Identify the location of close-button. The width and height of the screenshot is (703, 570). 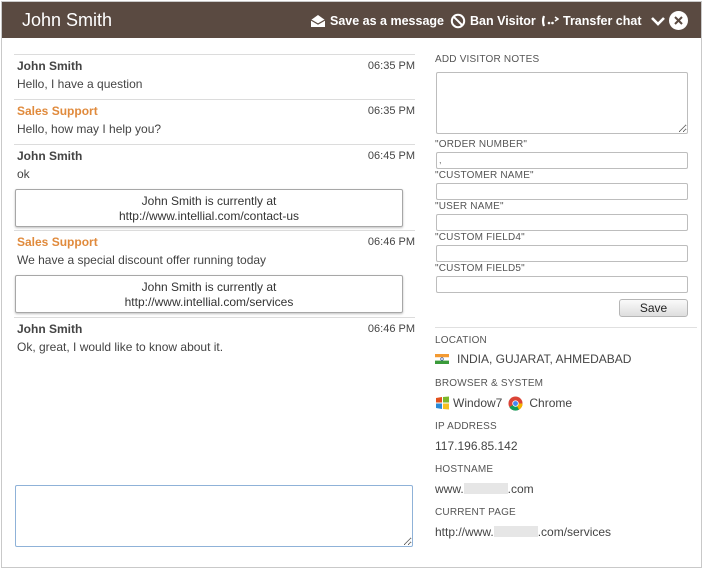
(678, 20).